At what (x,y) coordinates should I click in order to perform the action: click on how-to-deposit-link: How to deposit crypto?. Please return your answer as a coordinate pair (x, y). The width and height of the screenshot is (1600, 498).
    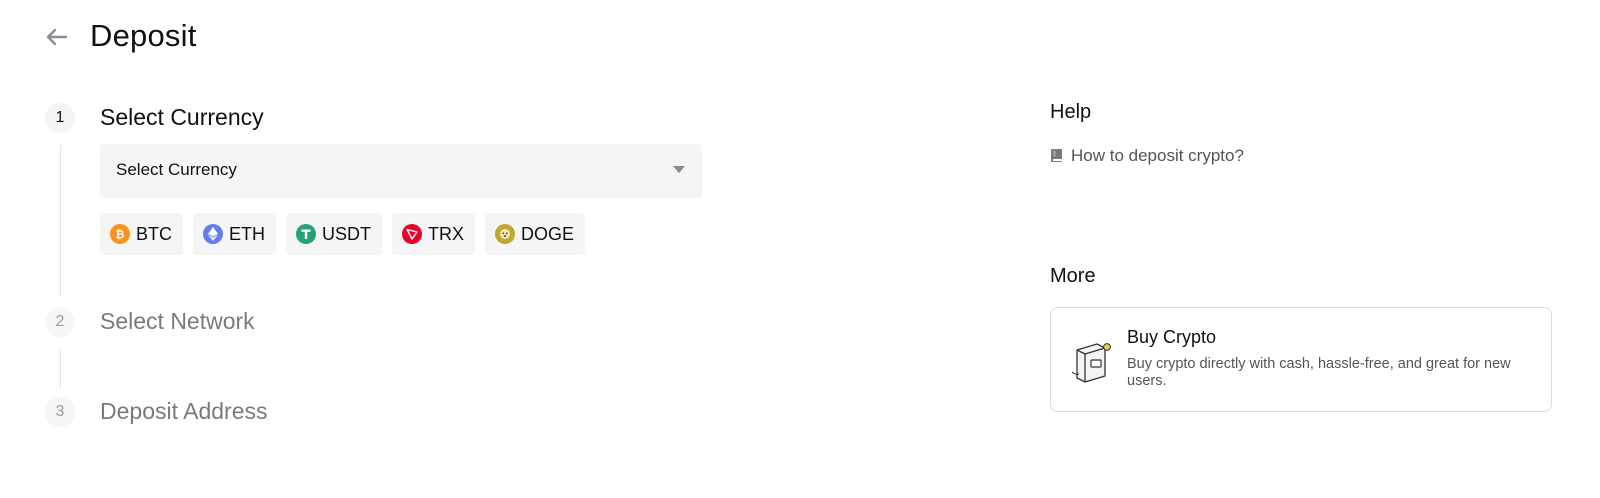
    Looking at the image, I should click on (1147, 156).